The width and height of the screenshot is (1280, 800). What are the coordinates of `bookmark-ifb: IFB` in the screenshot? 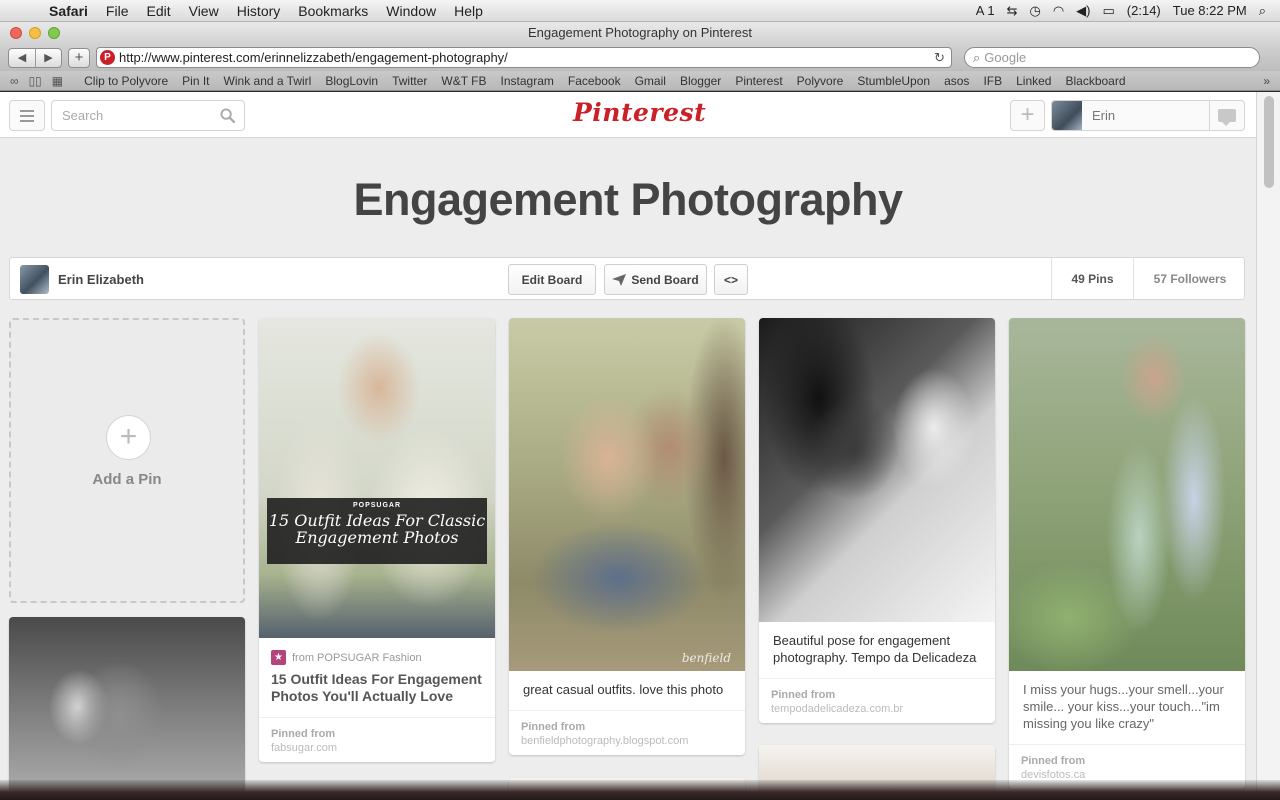 It's located at (992, 81).